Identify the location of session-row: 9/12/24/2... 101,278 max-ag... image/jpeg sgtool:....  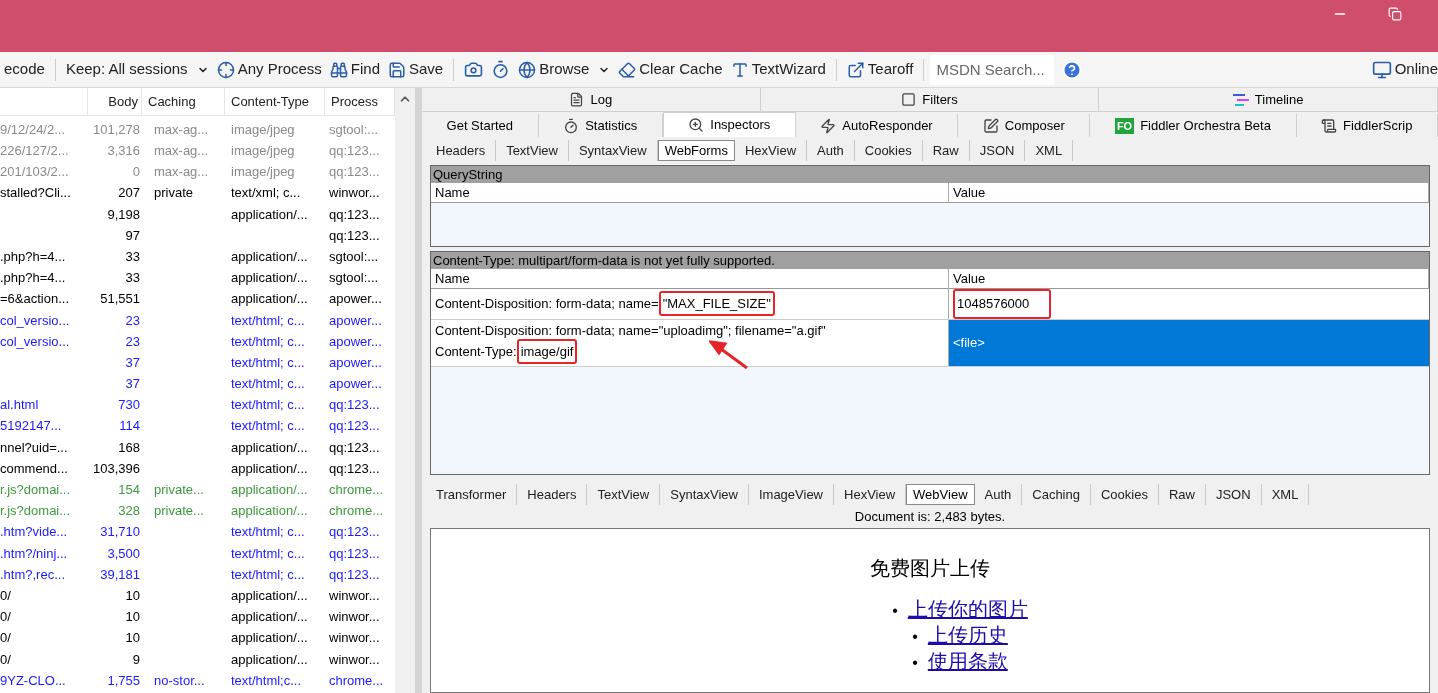
(197, 130).